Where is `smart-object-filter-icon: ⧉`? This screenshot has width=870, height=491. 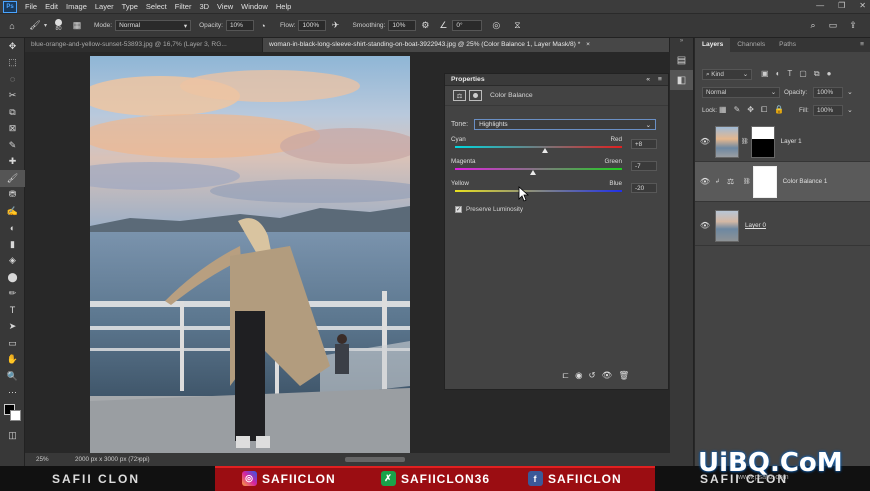
smart-object-filter-icon: ⧉ is located at coordinates (817, 74).